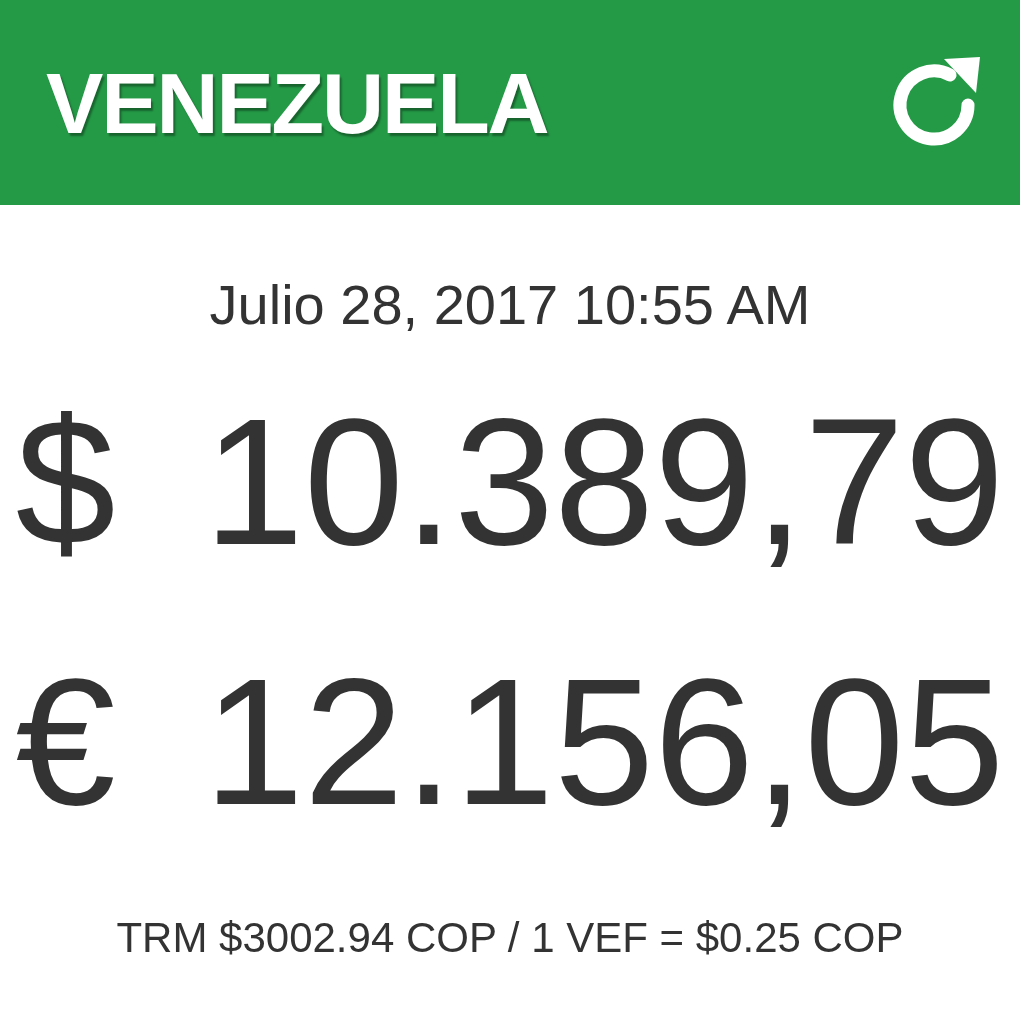  What do you see at coordinates (604, 482) in the screenshot?
I see `rate-amount: 10.389,79` at bounding box center [604, 482].